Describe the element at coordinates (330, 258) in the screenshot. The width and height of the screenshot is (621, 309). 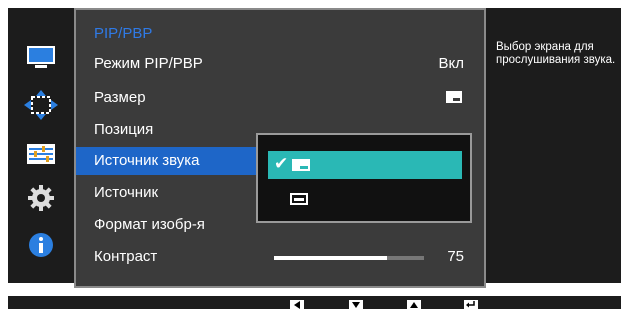
I see `contrast-slider-fill` at that location.